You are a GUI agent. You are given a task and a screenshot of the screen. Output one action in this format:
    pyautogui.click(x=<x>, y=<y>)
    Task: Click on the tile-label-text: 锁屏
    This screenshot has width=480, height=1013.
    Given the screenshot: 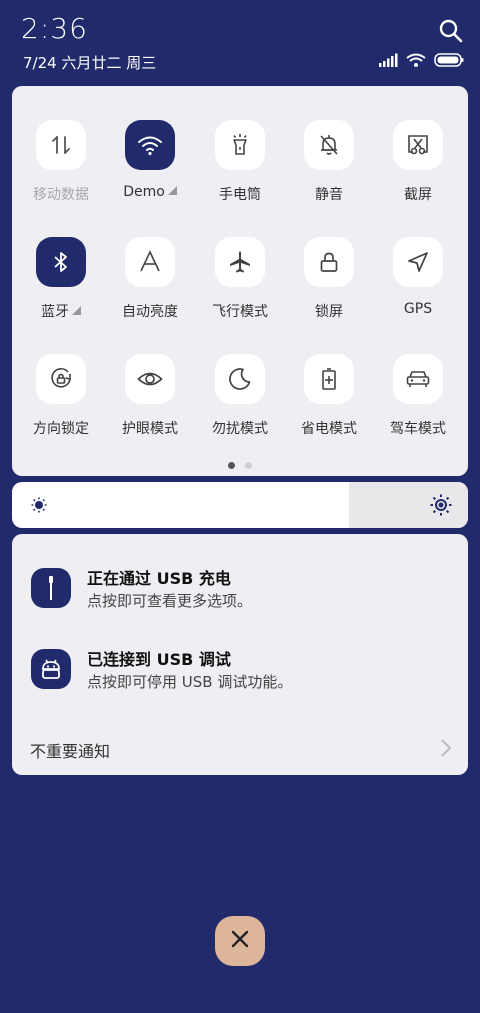 What is the action you would take?
    pyautogui.click(x=329, y=312)
    